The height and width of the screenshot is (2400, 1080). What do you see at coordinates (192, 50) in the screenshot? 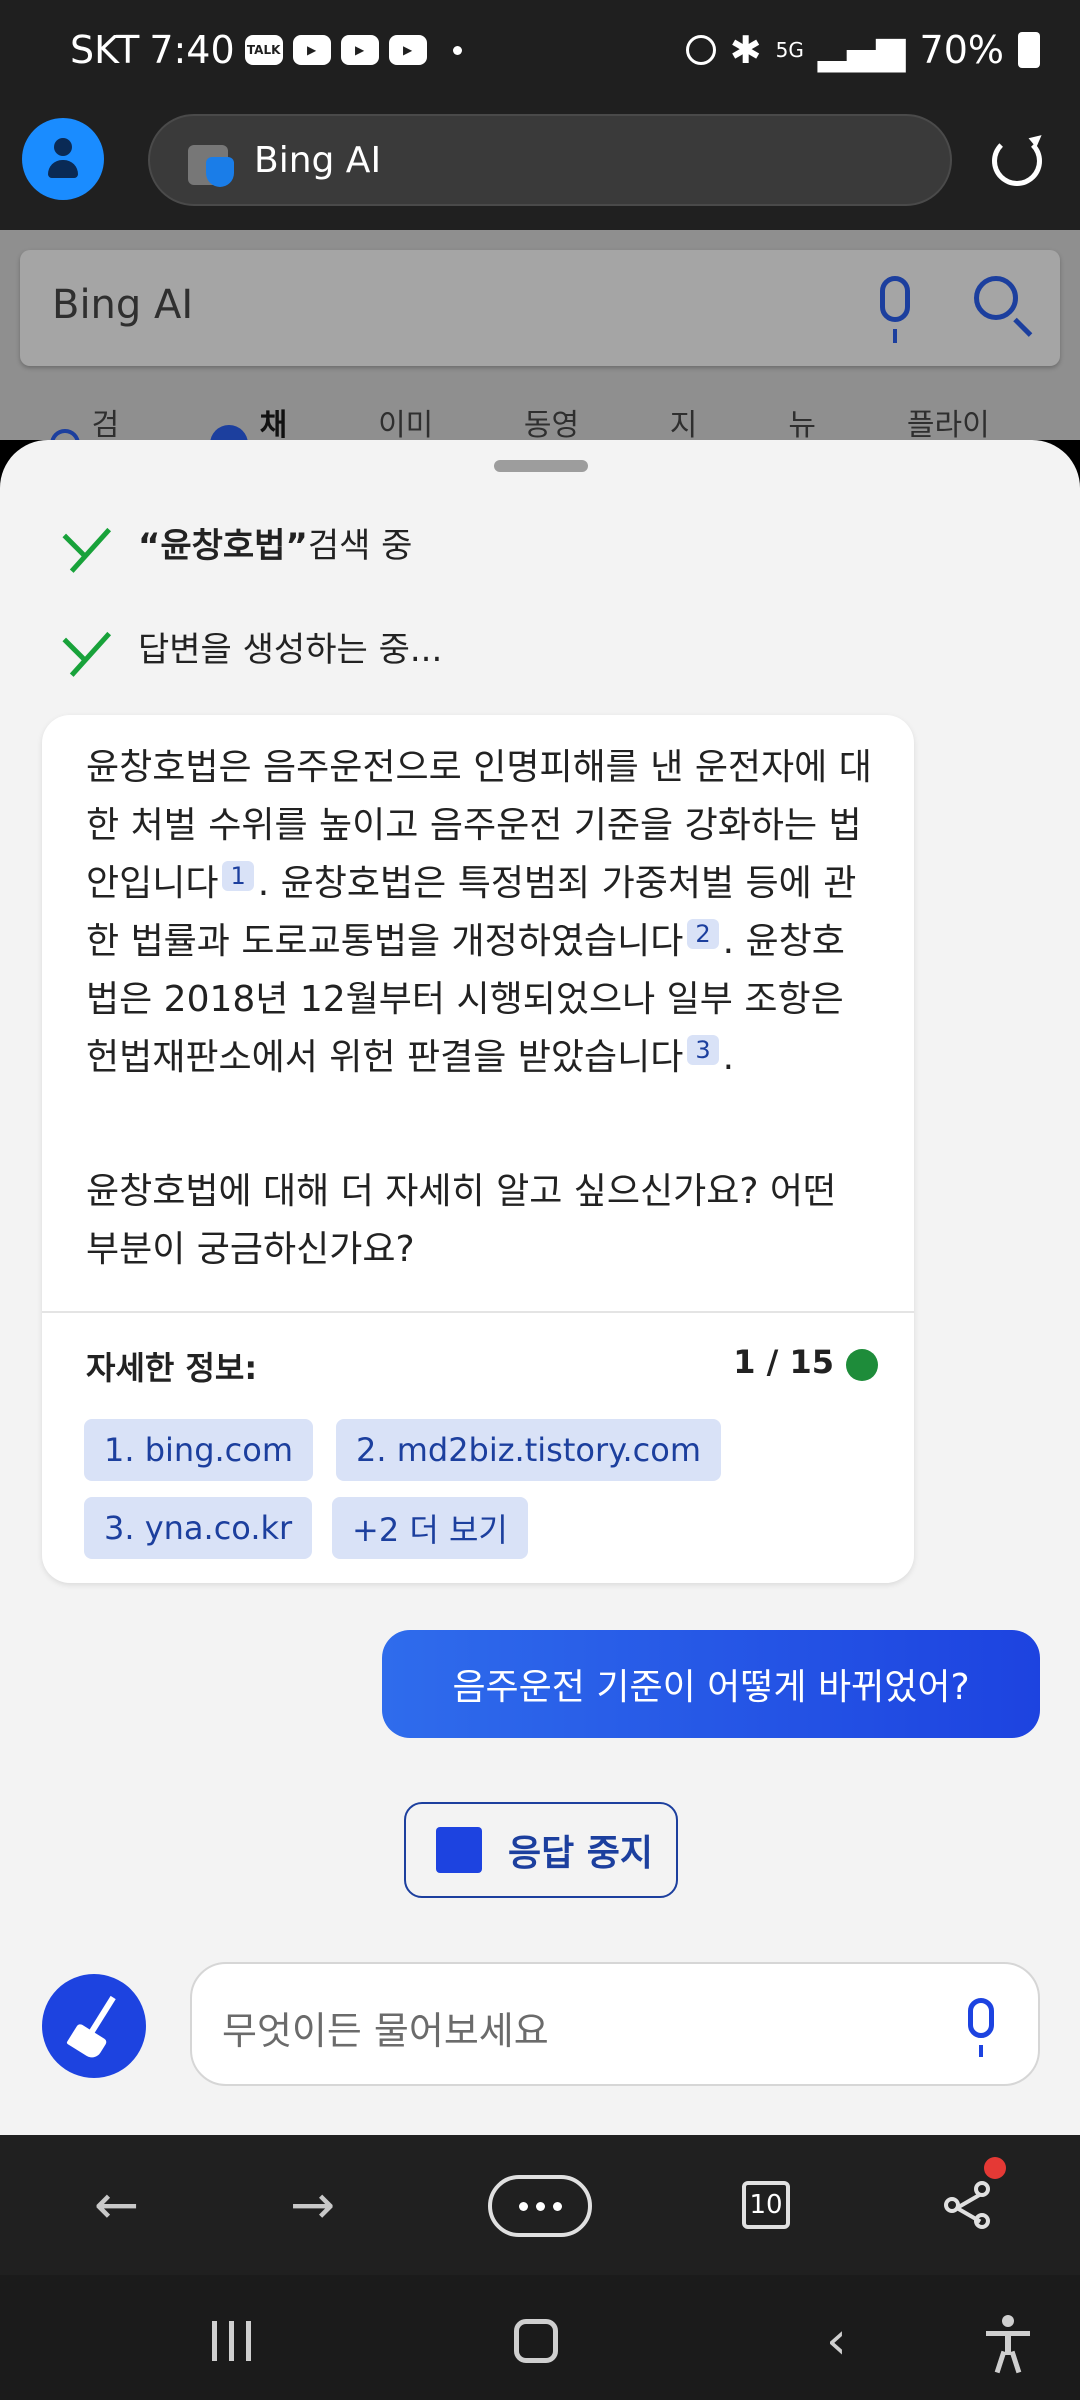
I see `clock: 7:40` at bounding box center [192, 50].